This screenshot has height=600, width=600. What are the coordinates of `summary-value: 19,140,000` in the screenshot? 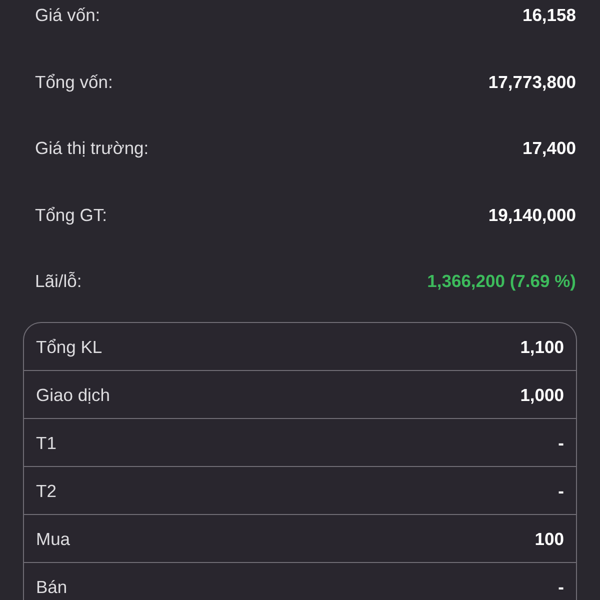 It's located at (532, 215).